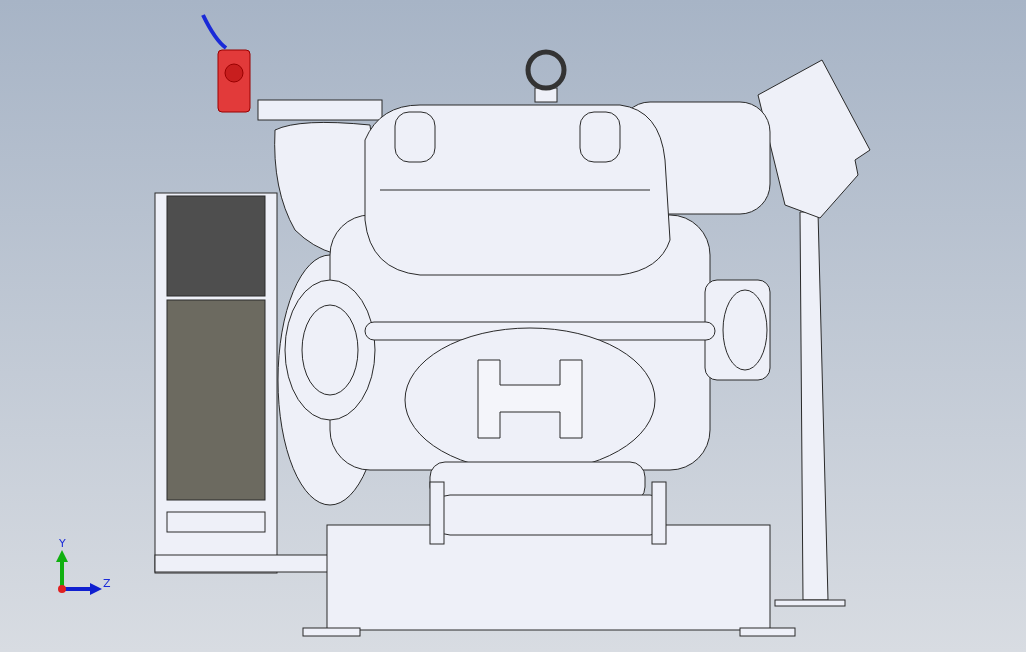  What do you see at coordinates (62, 589) in the screenshot?
I see `origin-dot` at bounding box center [62, 589].